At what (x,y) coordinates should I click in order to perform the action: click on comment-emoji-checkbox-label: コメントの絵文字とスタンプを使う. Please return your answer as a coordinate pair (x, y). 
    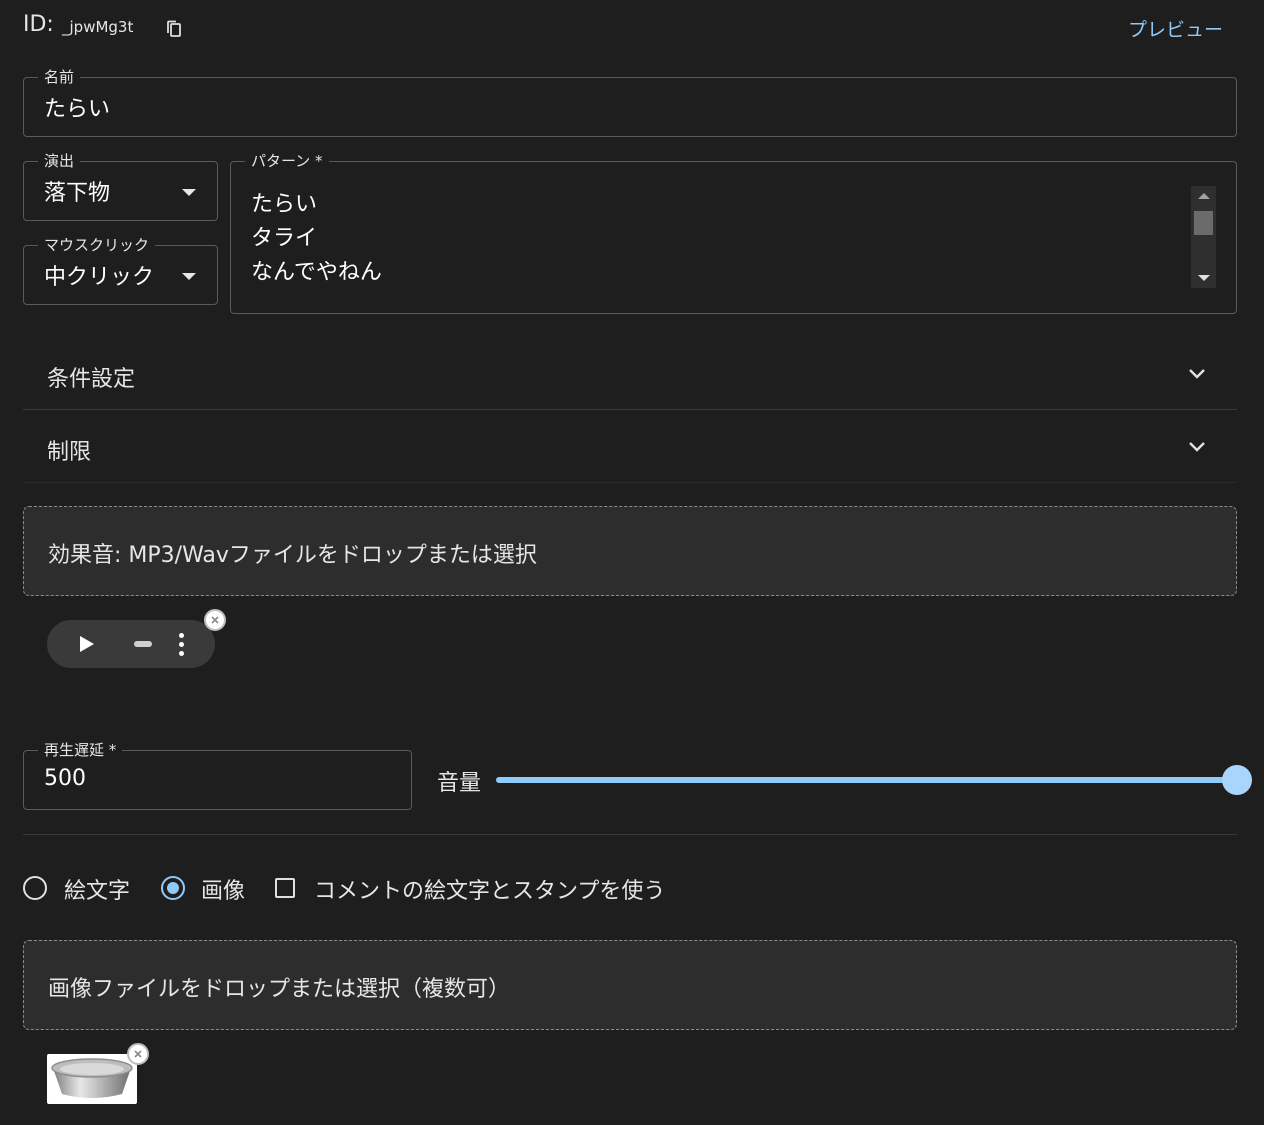
    Looking at the image, I should click on (490, 891).